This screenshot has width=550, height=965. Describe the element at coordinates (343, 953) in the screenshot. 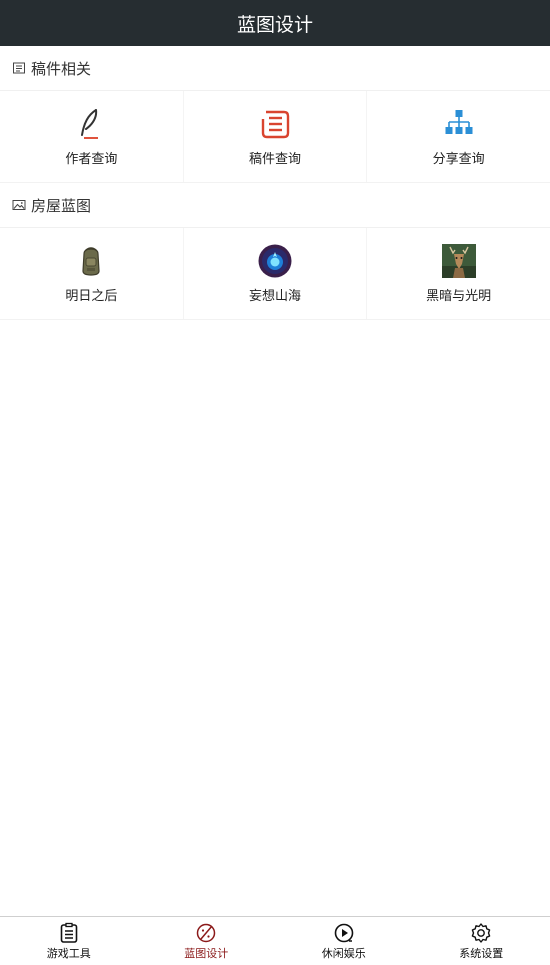

I see `tab-label: 休闲娱乐` at that location.